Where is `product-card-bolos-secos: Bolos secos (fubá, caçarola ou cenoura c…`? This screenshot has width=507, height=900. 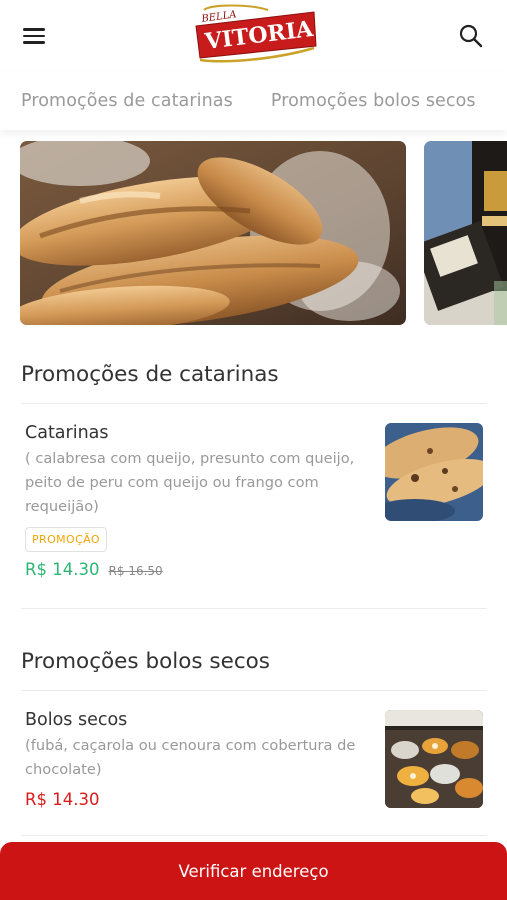
product-card-bolos-secos: Bolos secos (fubá, caçarola ou cenoura c… is located at coordinates (254, 759).